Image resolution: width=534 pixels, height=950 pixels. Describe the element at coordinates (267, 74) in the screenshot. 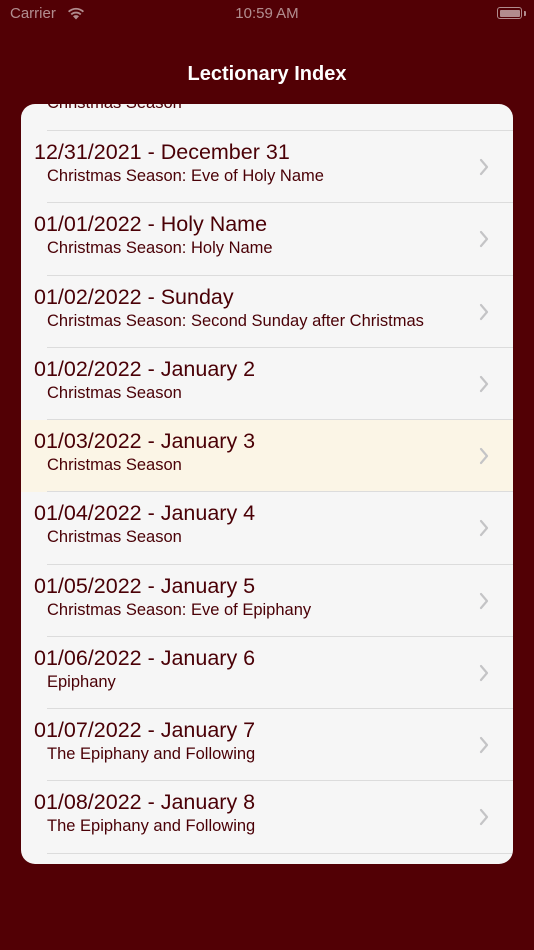

I see `page-title: Lectionary Index` at that location.